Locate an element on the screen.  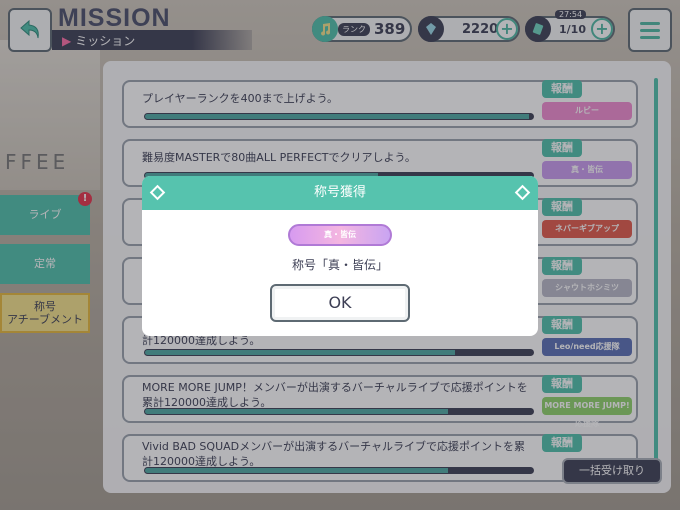
dialog-header: 称号獲得 is located at coordinates (340, 193).